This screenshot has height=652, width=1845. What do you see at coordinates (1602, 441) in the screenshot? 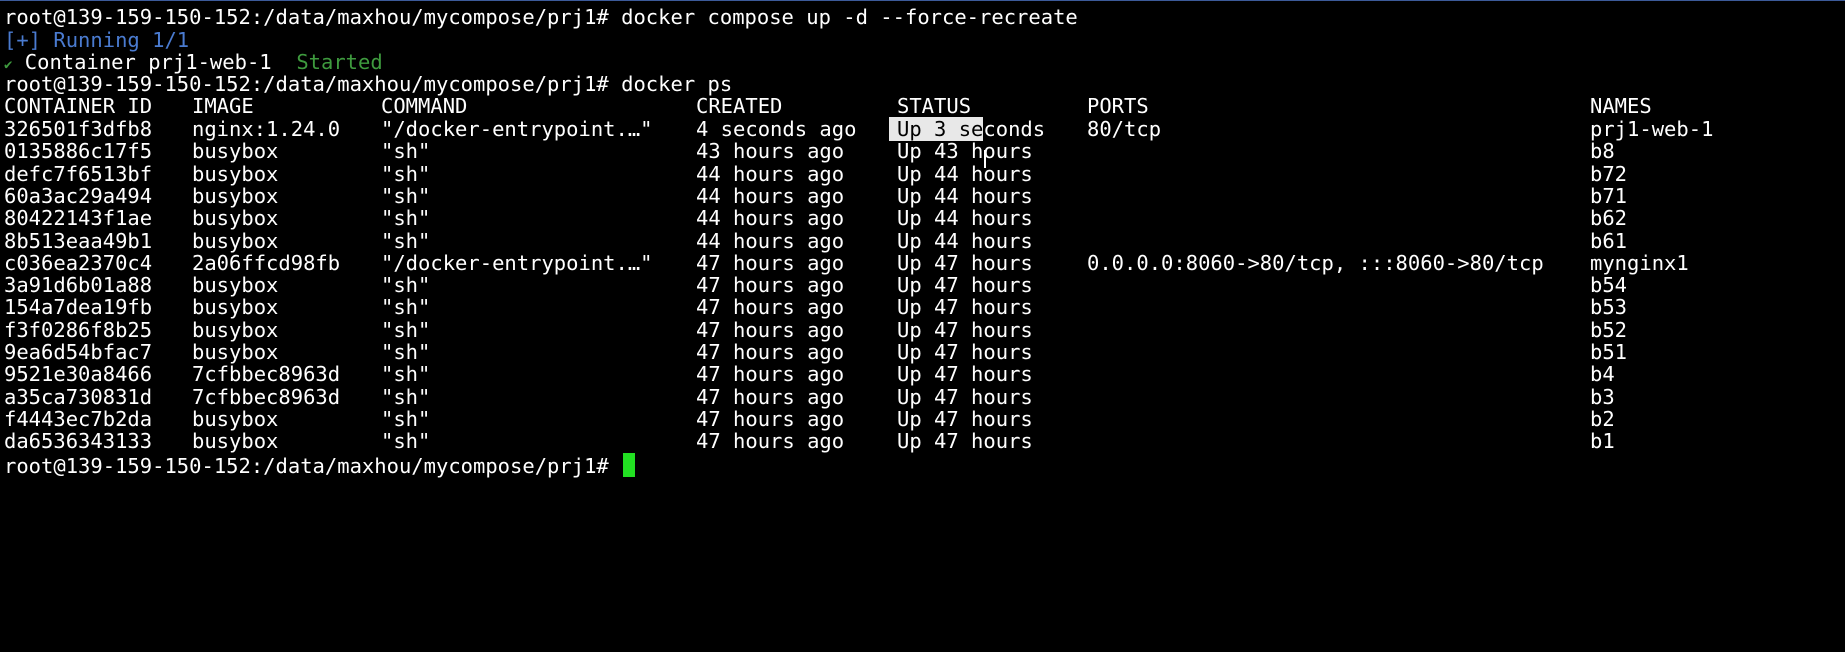
I see `cell-names: b1` at bounding box center [1602, 441].